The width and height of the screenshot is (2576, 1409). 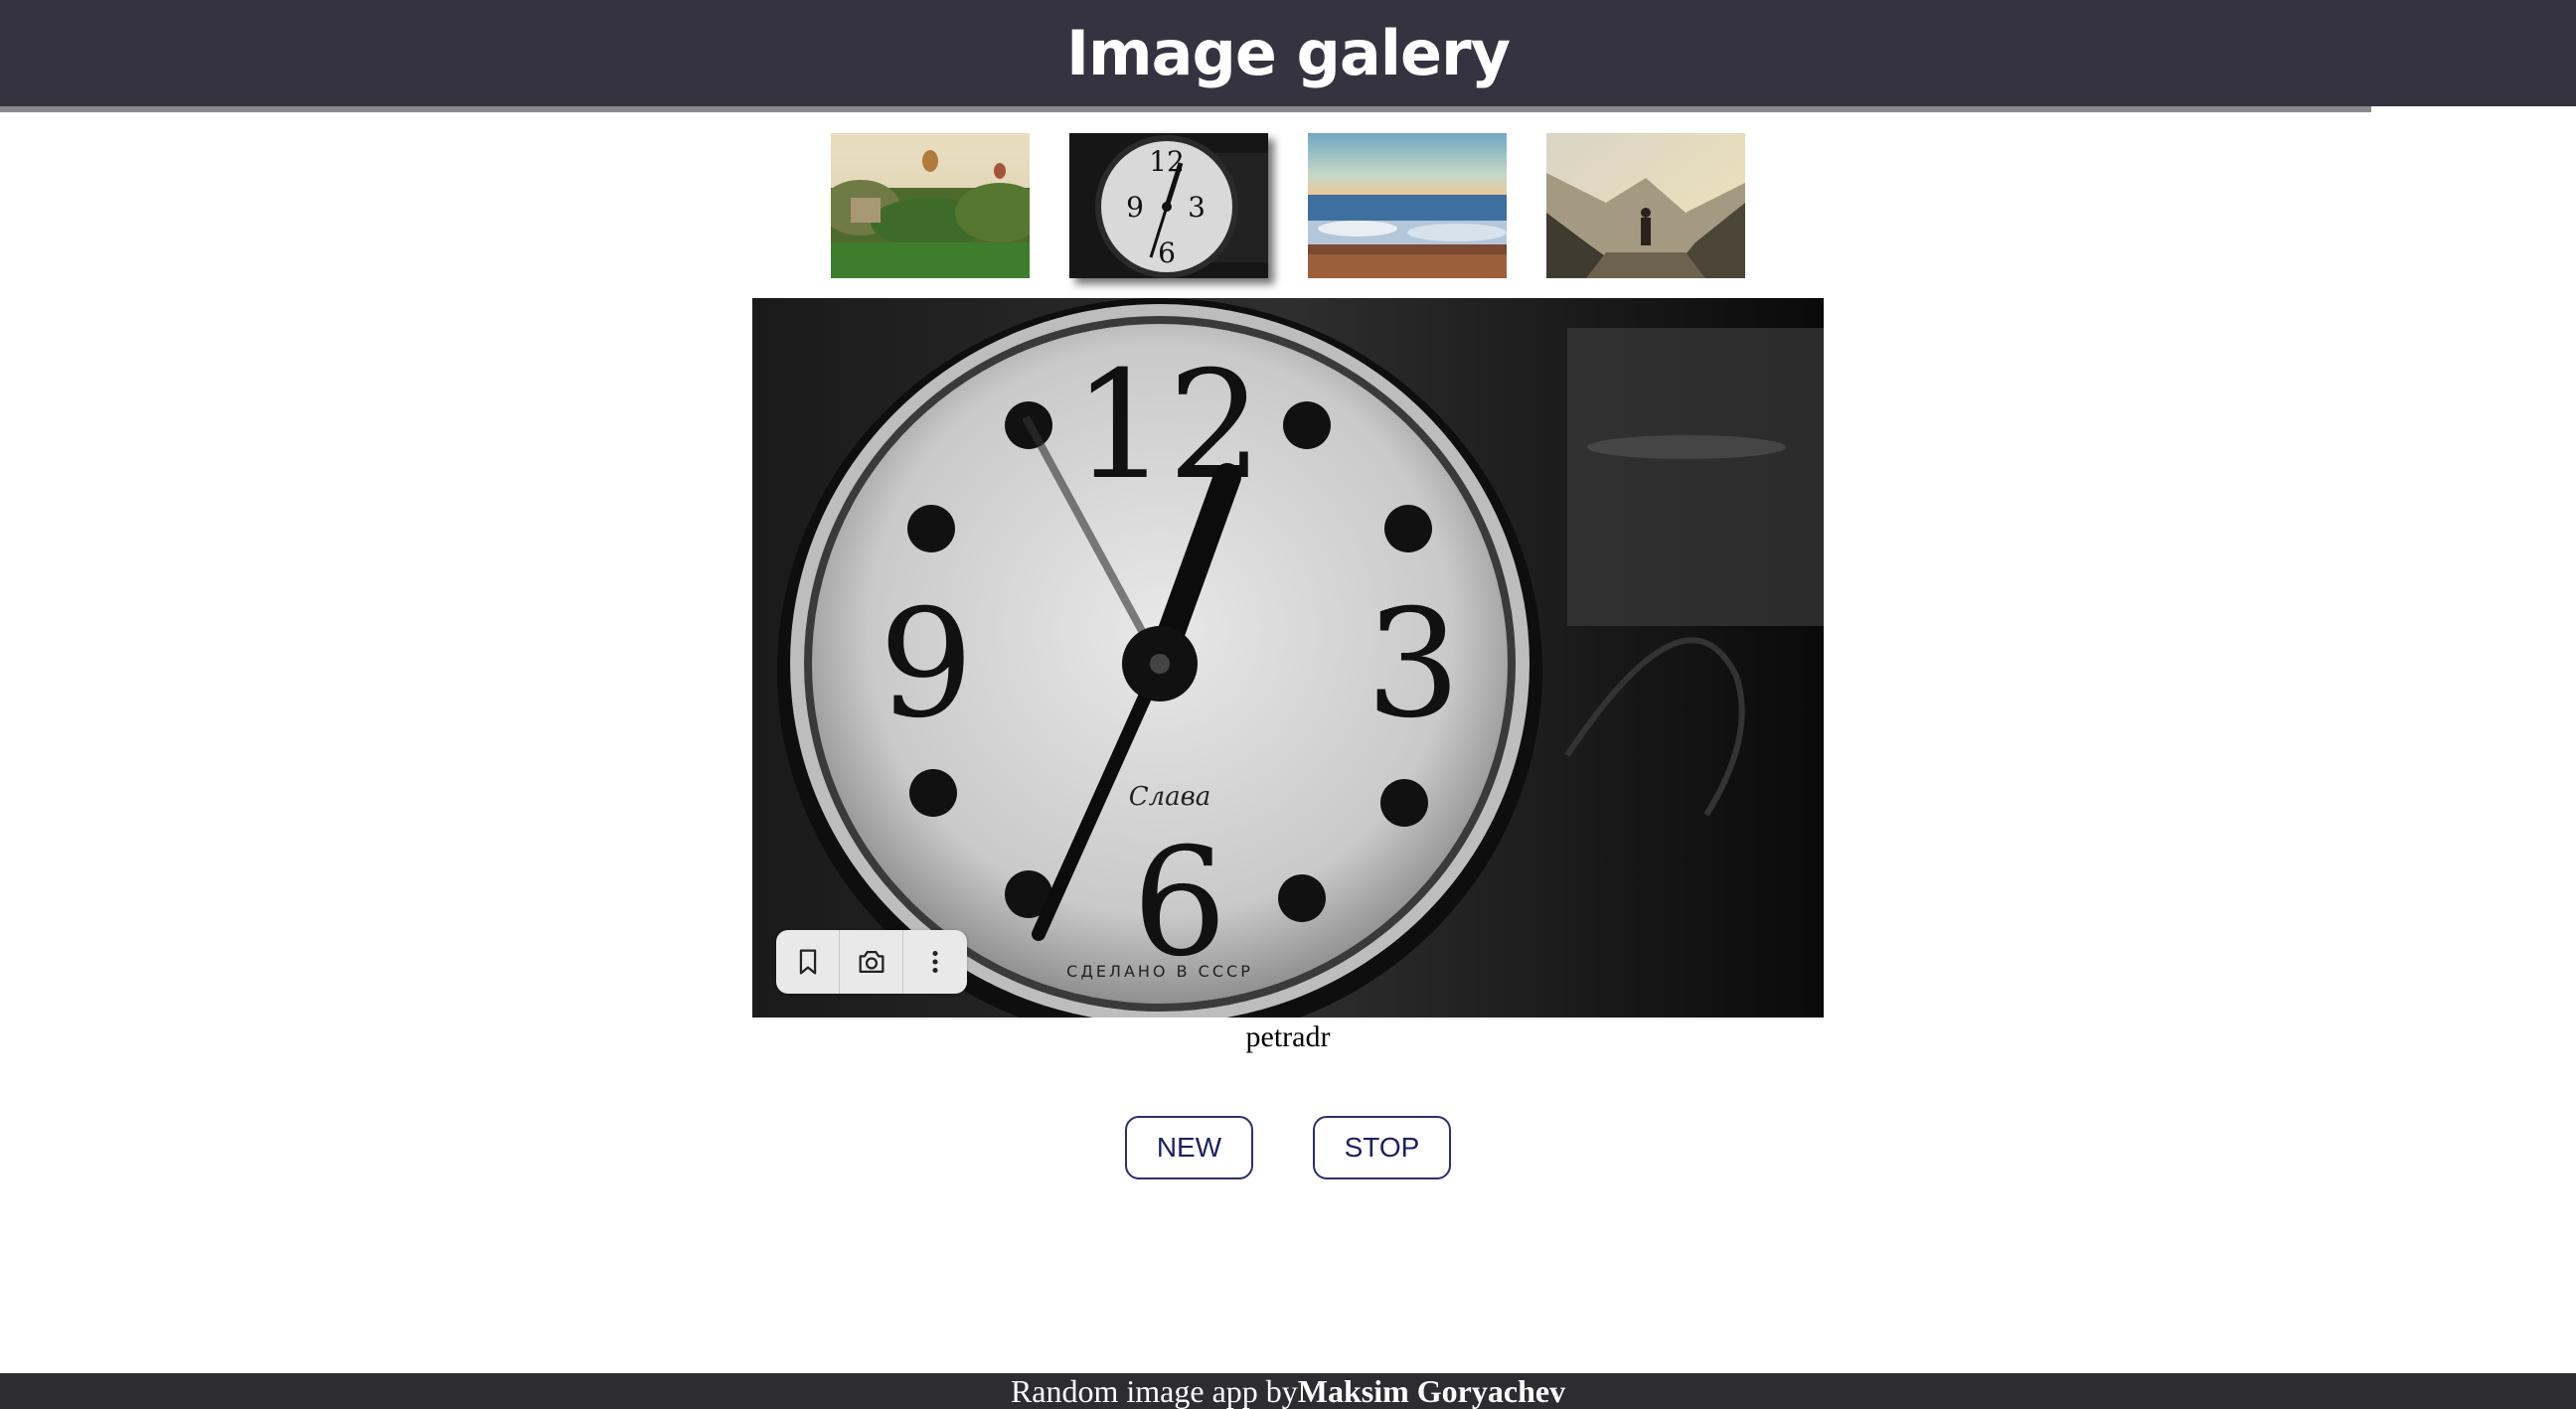 I want to click on image-author: petradr, so click(x=1288, y=1036).